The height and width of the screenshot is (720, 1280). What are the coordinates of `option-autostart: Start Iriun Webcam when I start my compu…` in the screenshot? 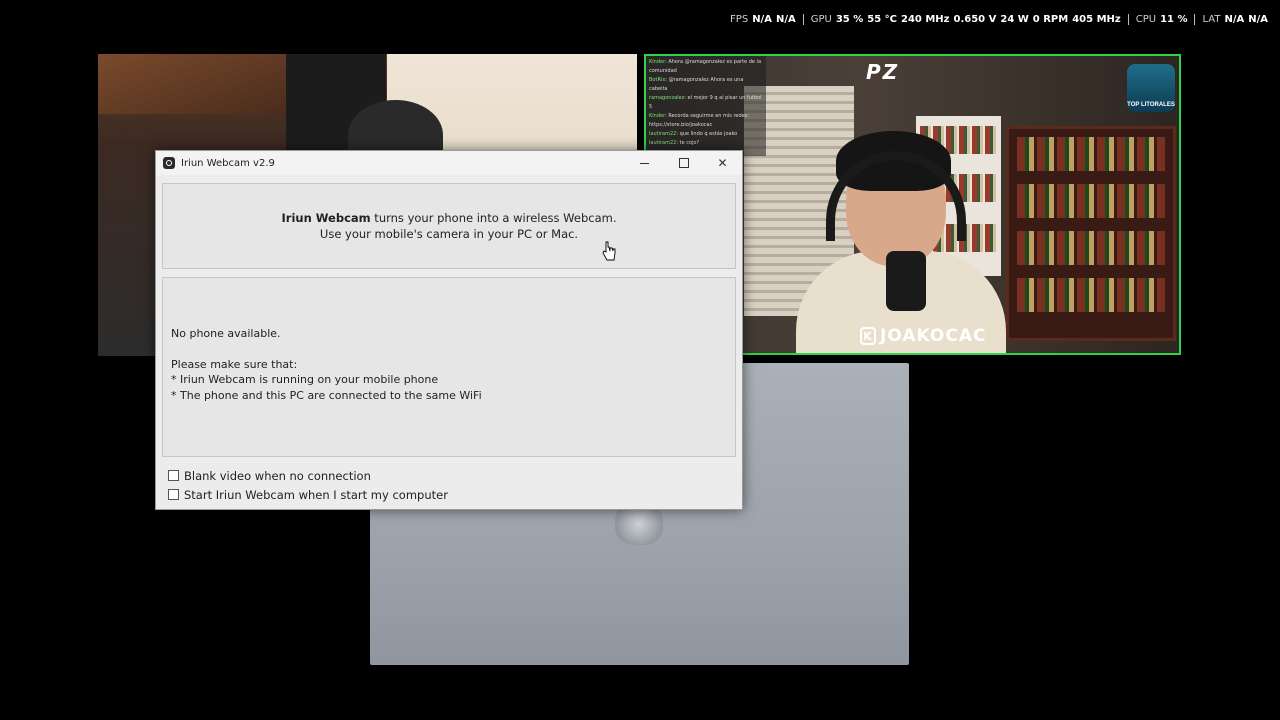 It's located at (308, 494).